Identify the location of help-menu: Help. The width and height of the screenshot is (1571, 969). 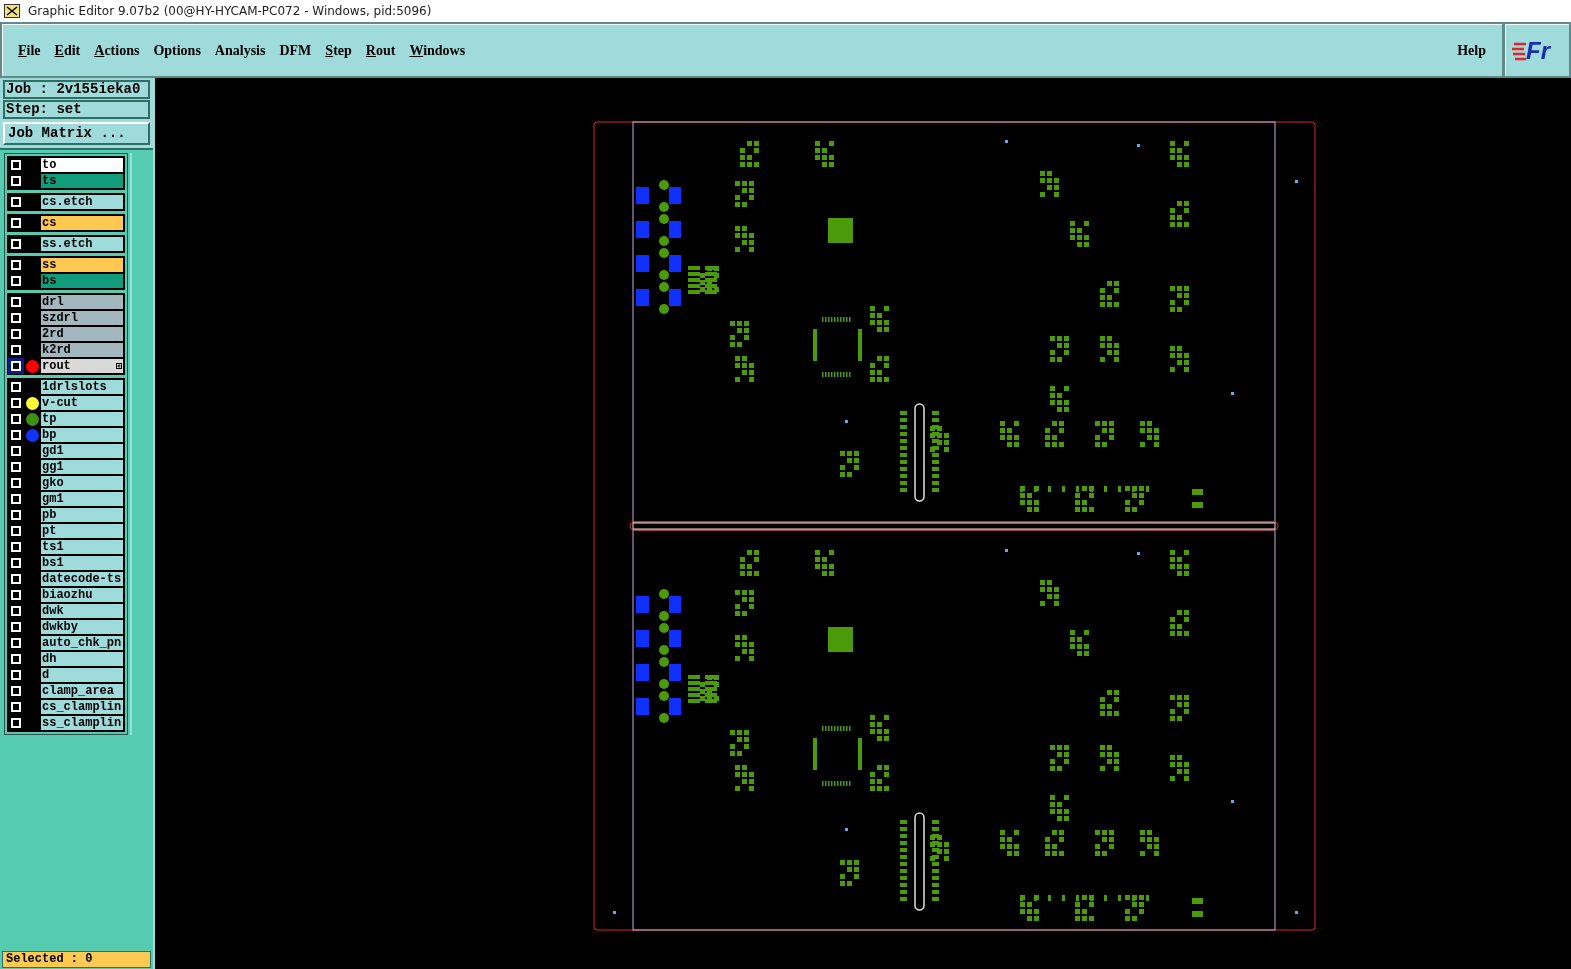
(1471, 50).